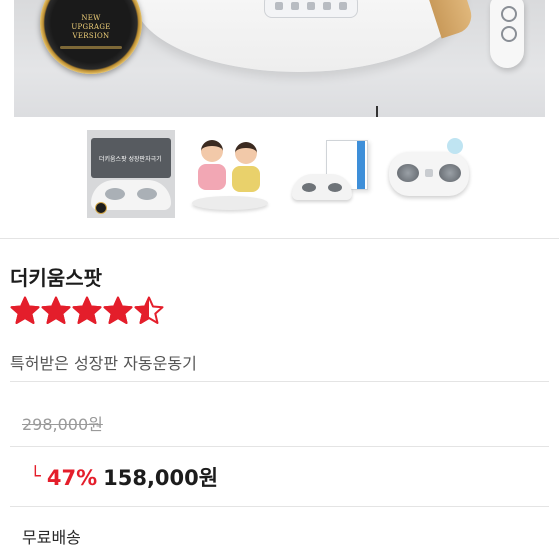 The image size is (559, 559). What do you see at coordinates (91, 36) in the screenshot?
I see `badge-line-3: VERSION` at bounding box center [91, 36].